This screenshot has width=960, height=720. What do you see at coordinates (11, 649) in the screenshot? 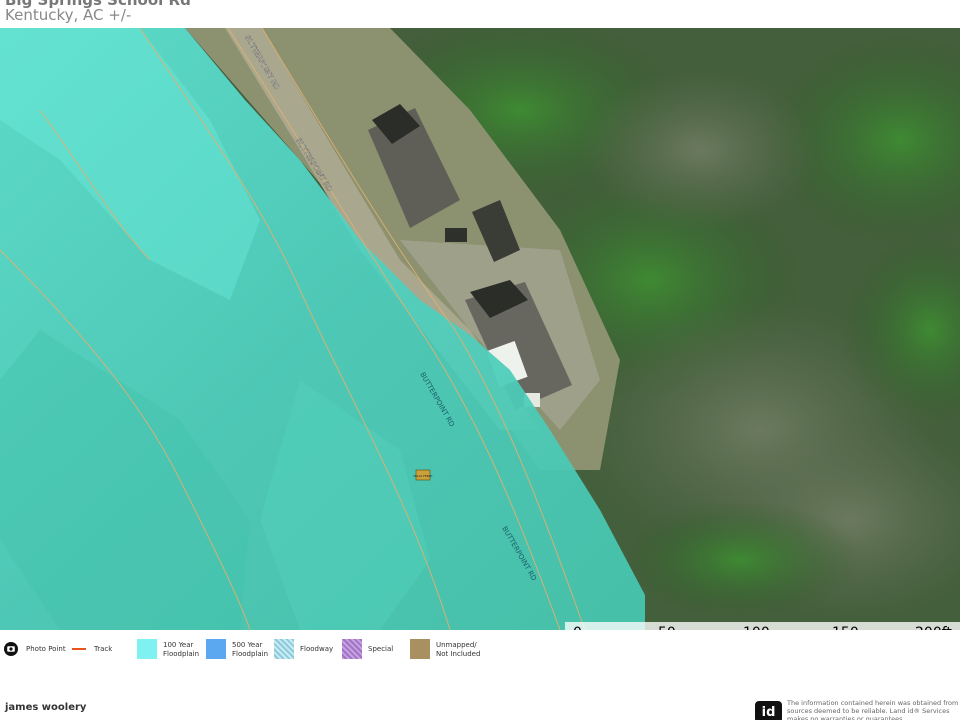
I see `camera-icon` at bounding box center [11, 649].